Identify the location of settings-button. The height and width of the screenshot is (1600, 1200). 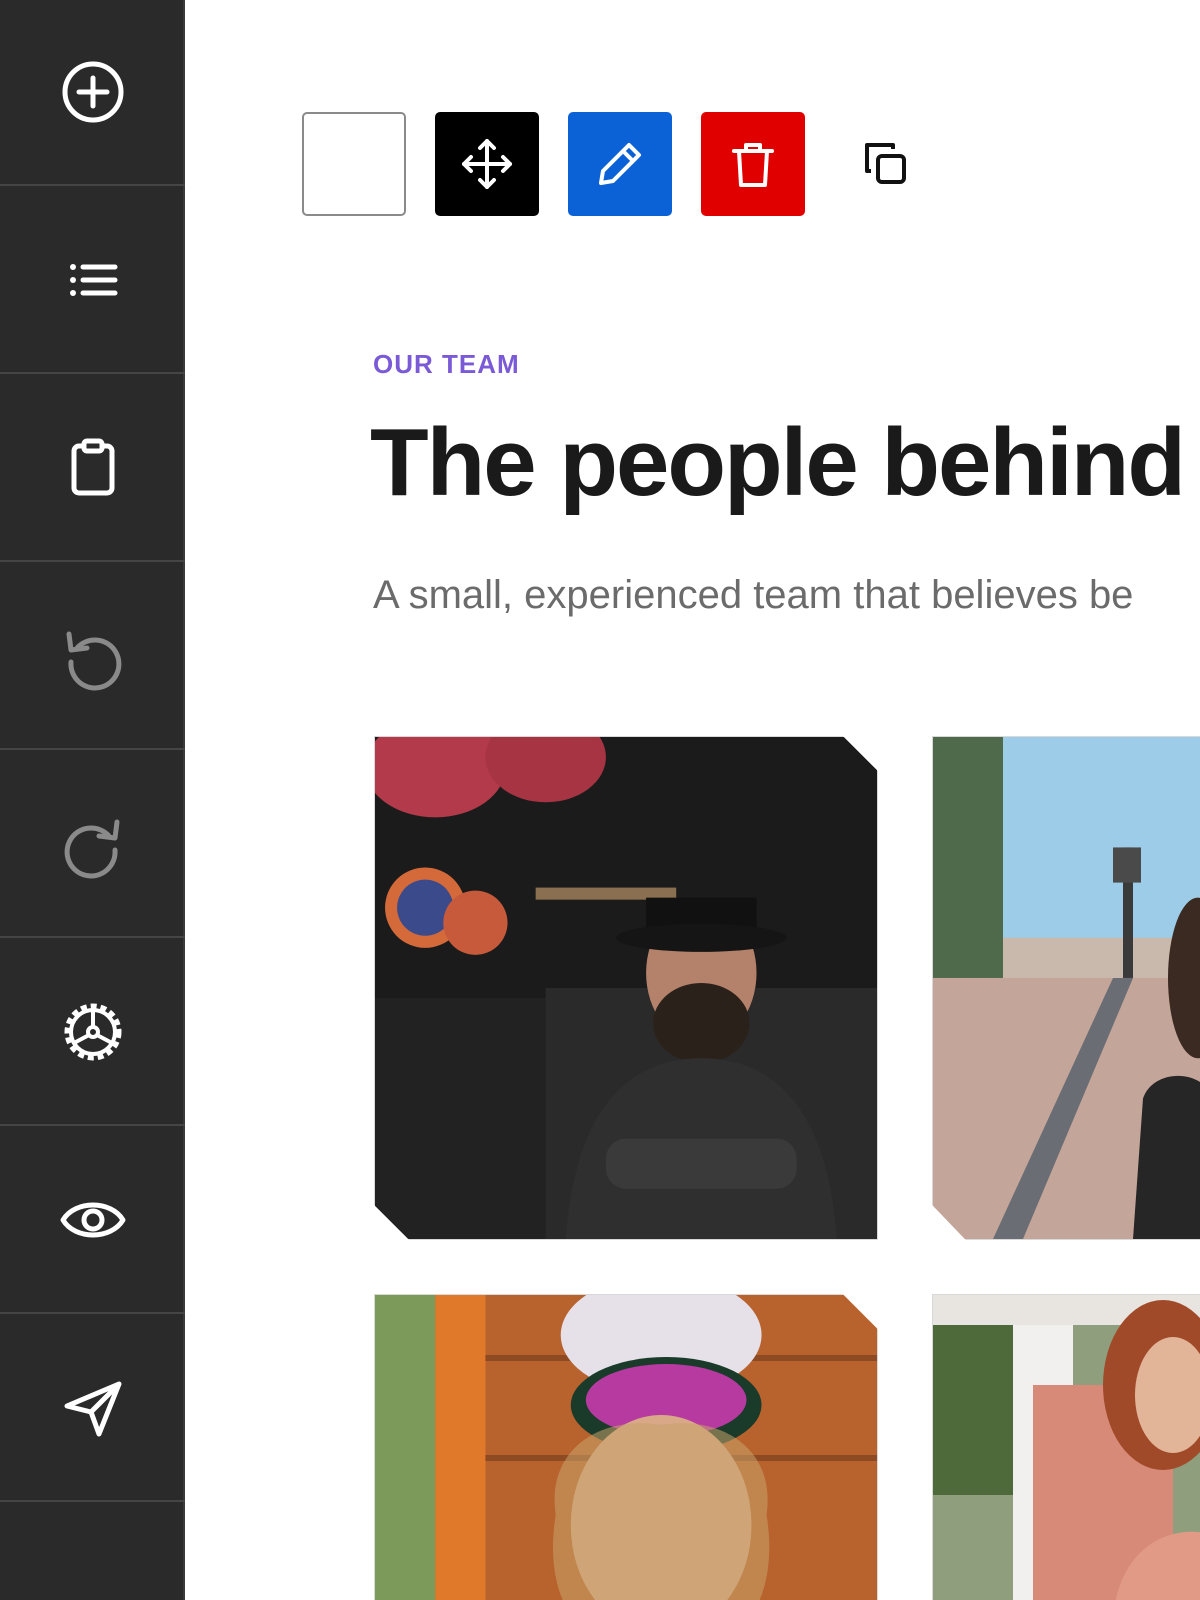
(92, 1033).